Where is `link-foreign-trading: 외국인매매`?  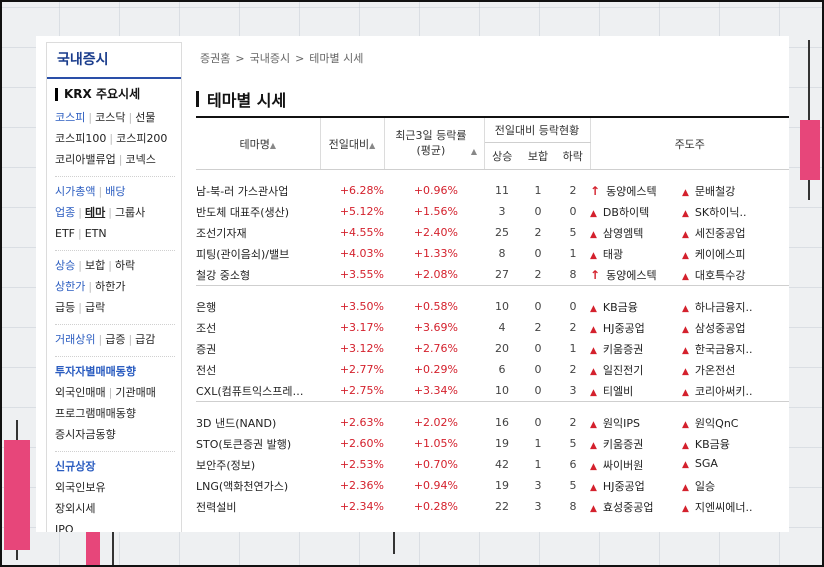
link-foreign-trading: 외국인매매 is located at coordinates (80, 392).